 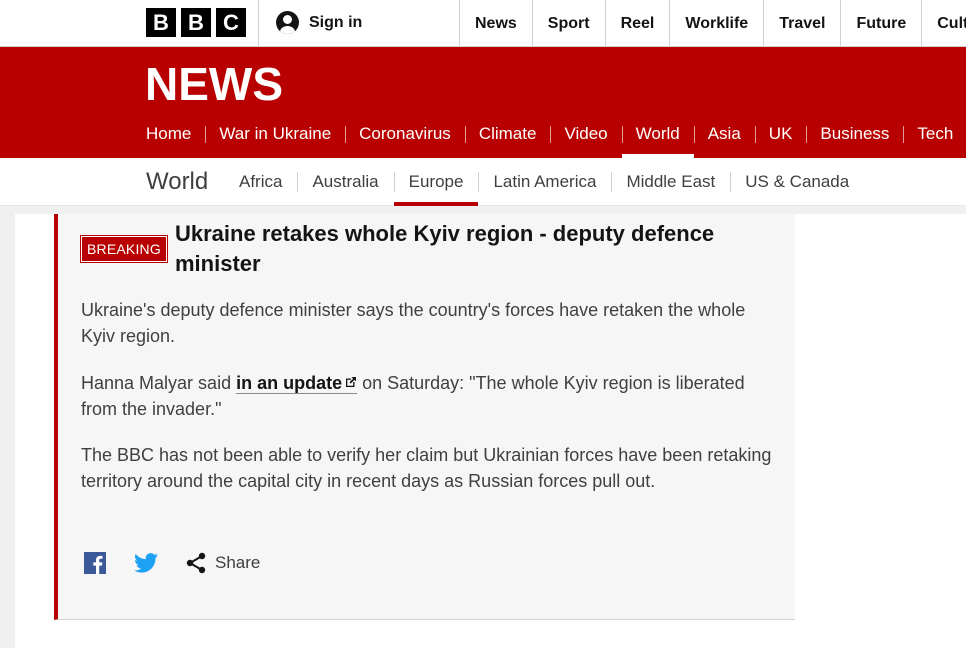 What do you see at coordinates (172, 563) in the screenshot?
I see `share-tools: Share` at bounding box center [172, 563].